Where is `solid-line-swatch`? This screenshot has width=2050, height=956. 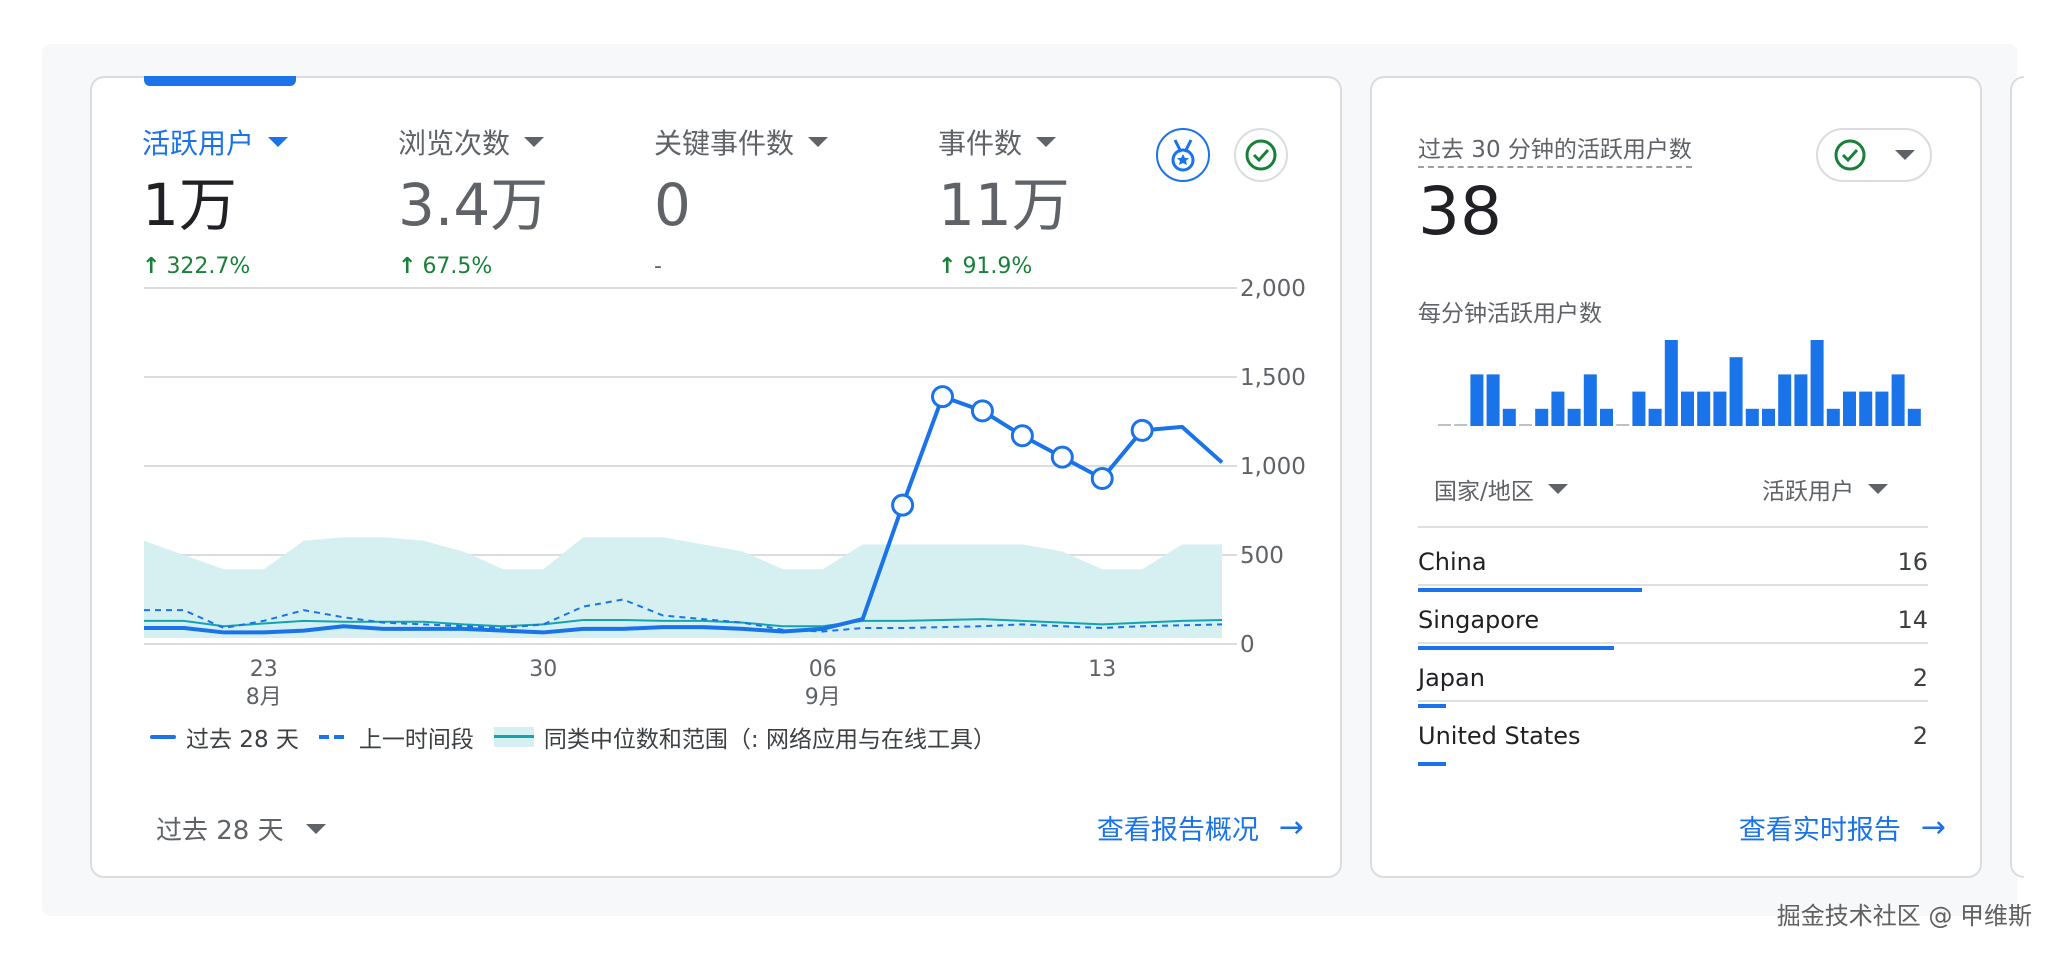
solid-line-swatch is located at coordinates (163, 737).